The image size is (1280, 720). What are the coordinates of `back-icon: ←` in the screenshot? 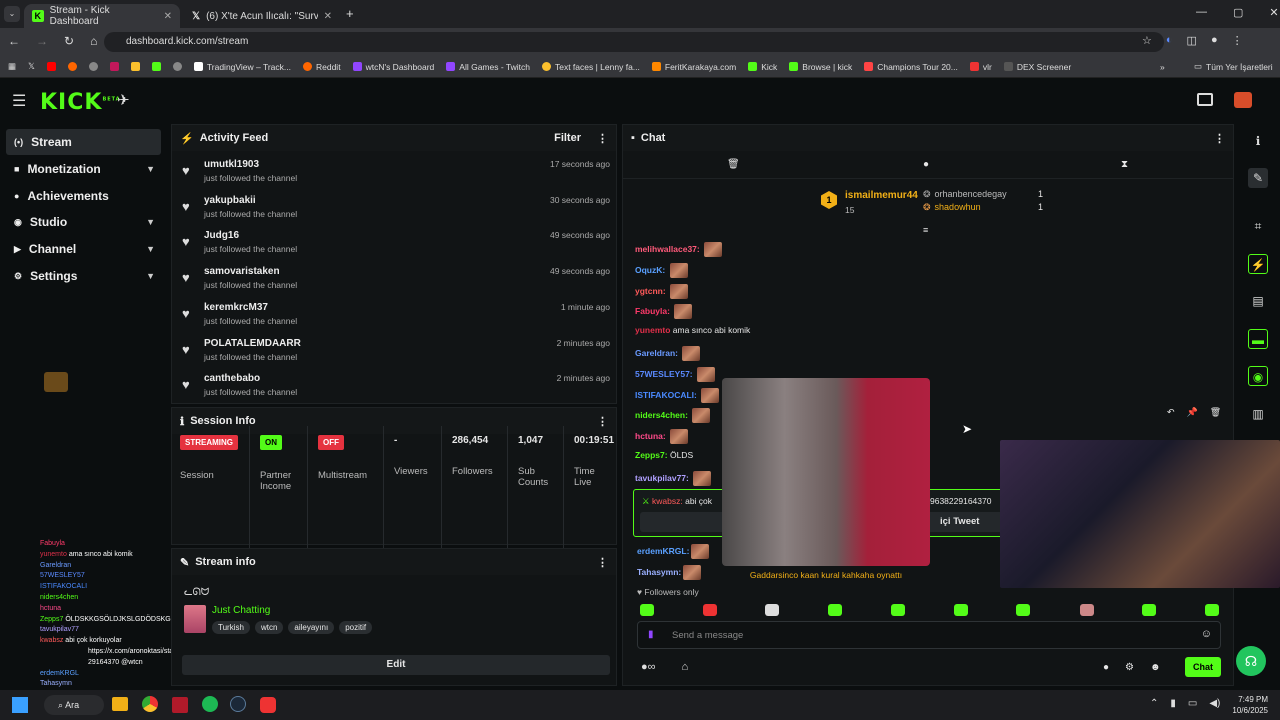 It's located at (14, 41).